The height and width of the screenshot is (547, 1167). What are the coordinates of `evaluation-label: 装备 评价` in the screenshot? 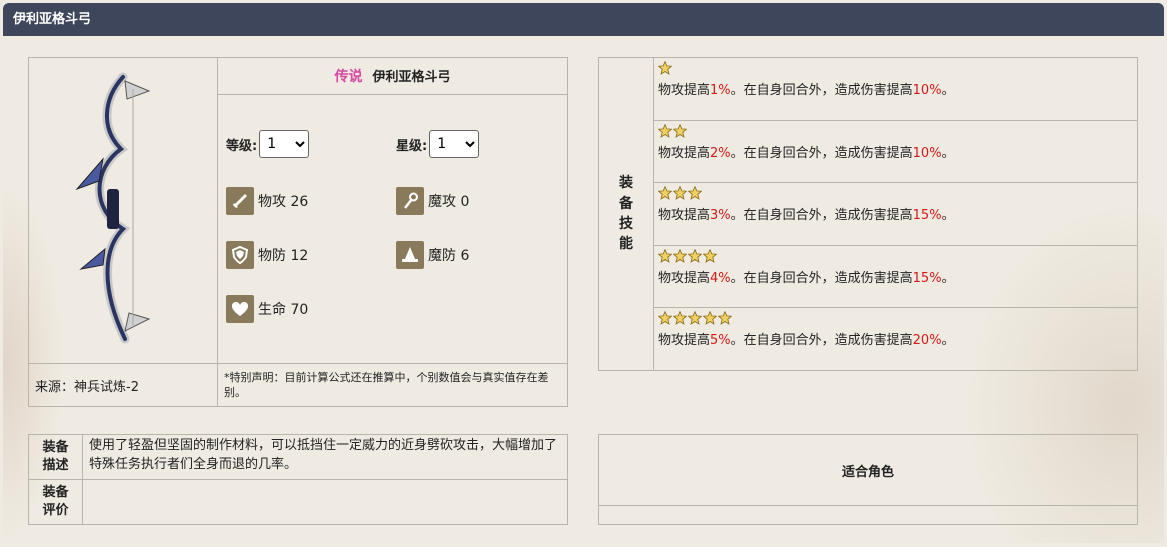 It's located at (55, 502).